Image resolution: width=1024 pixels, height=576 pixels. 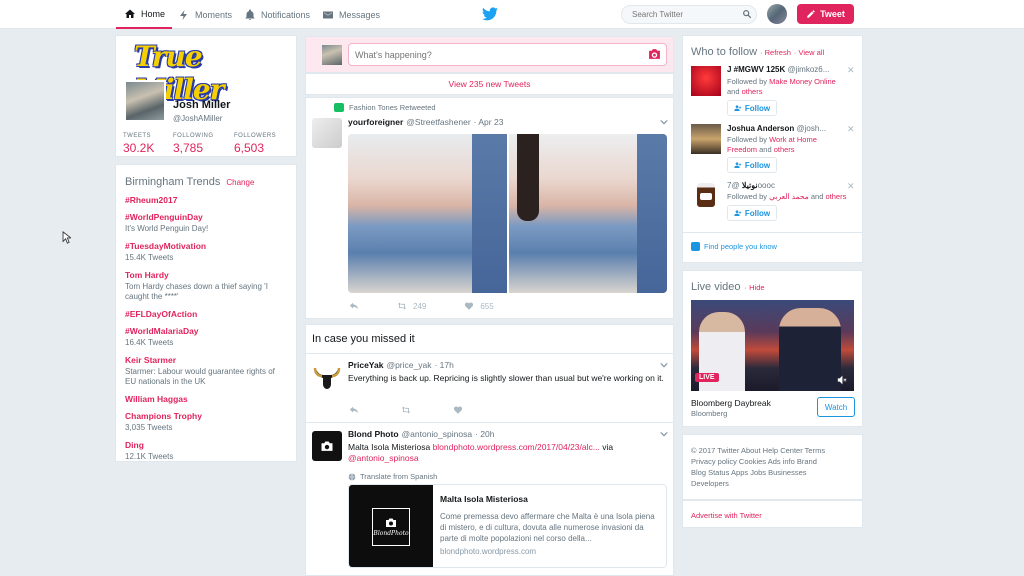 I want to click on like-action: 655, so click(x=479, y=306).